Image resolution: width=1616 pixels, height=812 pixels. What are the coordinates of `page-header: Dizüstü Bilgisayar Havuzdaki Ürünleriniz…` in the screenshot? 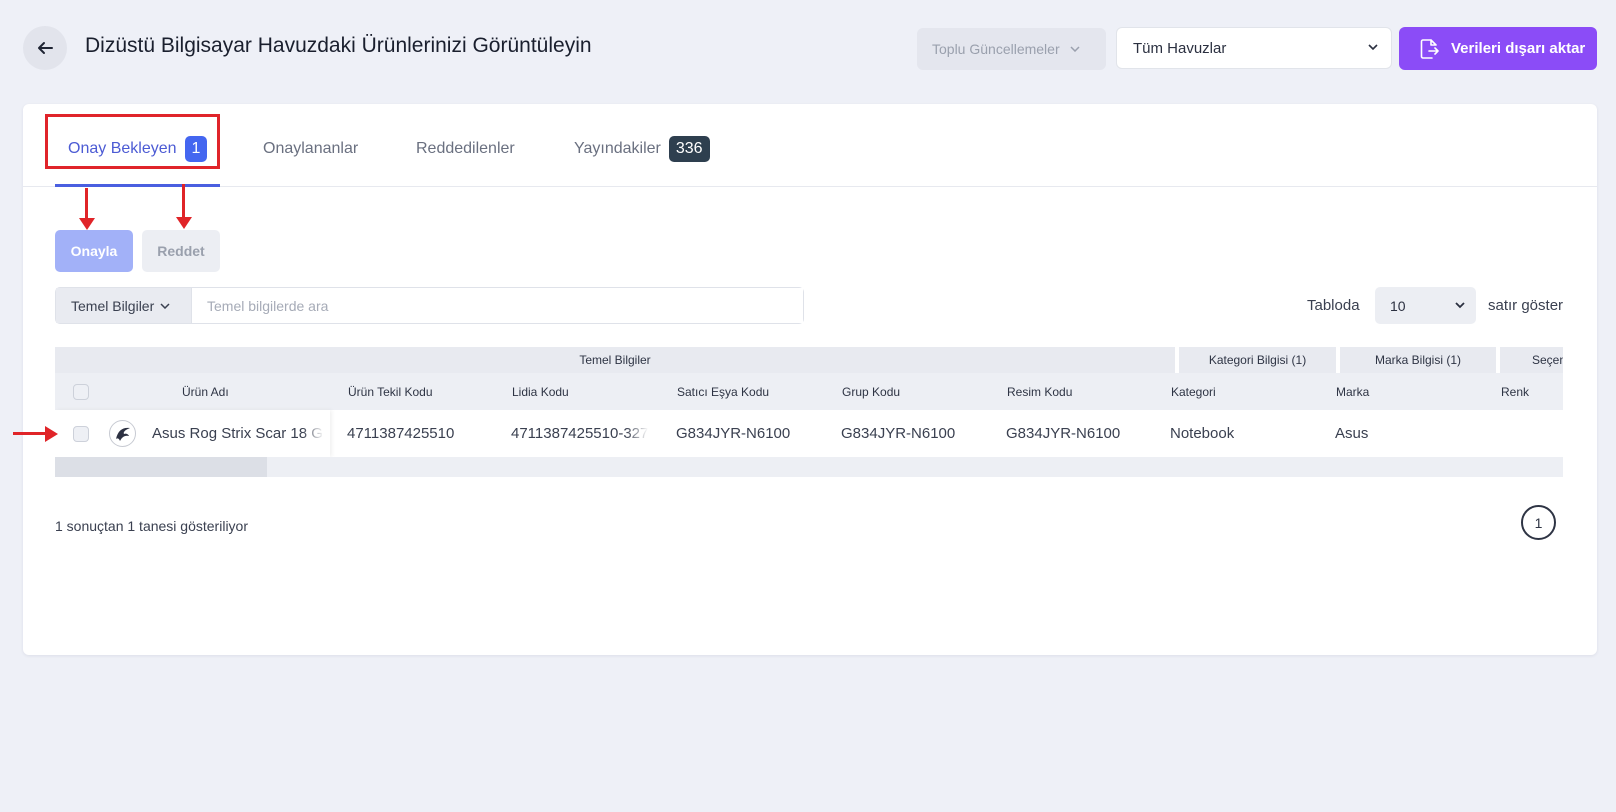 It's located at (808, 50).